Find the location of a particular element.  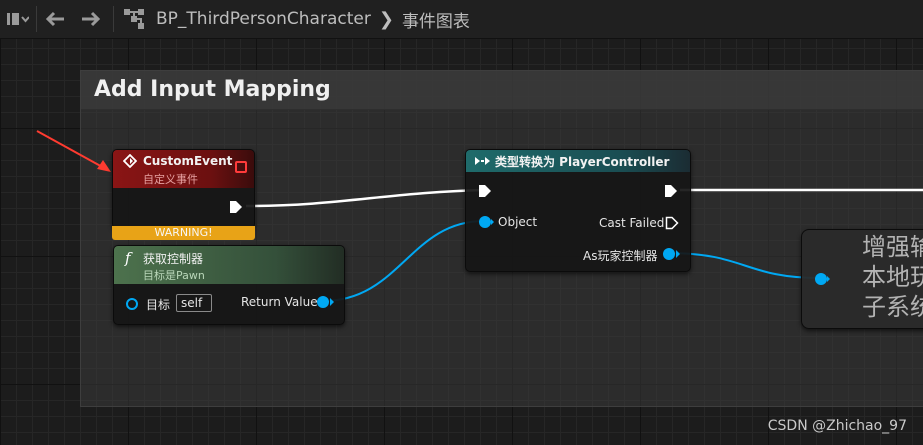

target-pin-label: 目标 is located at coordinates (158, 305).